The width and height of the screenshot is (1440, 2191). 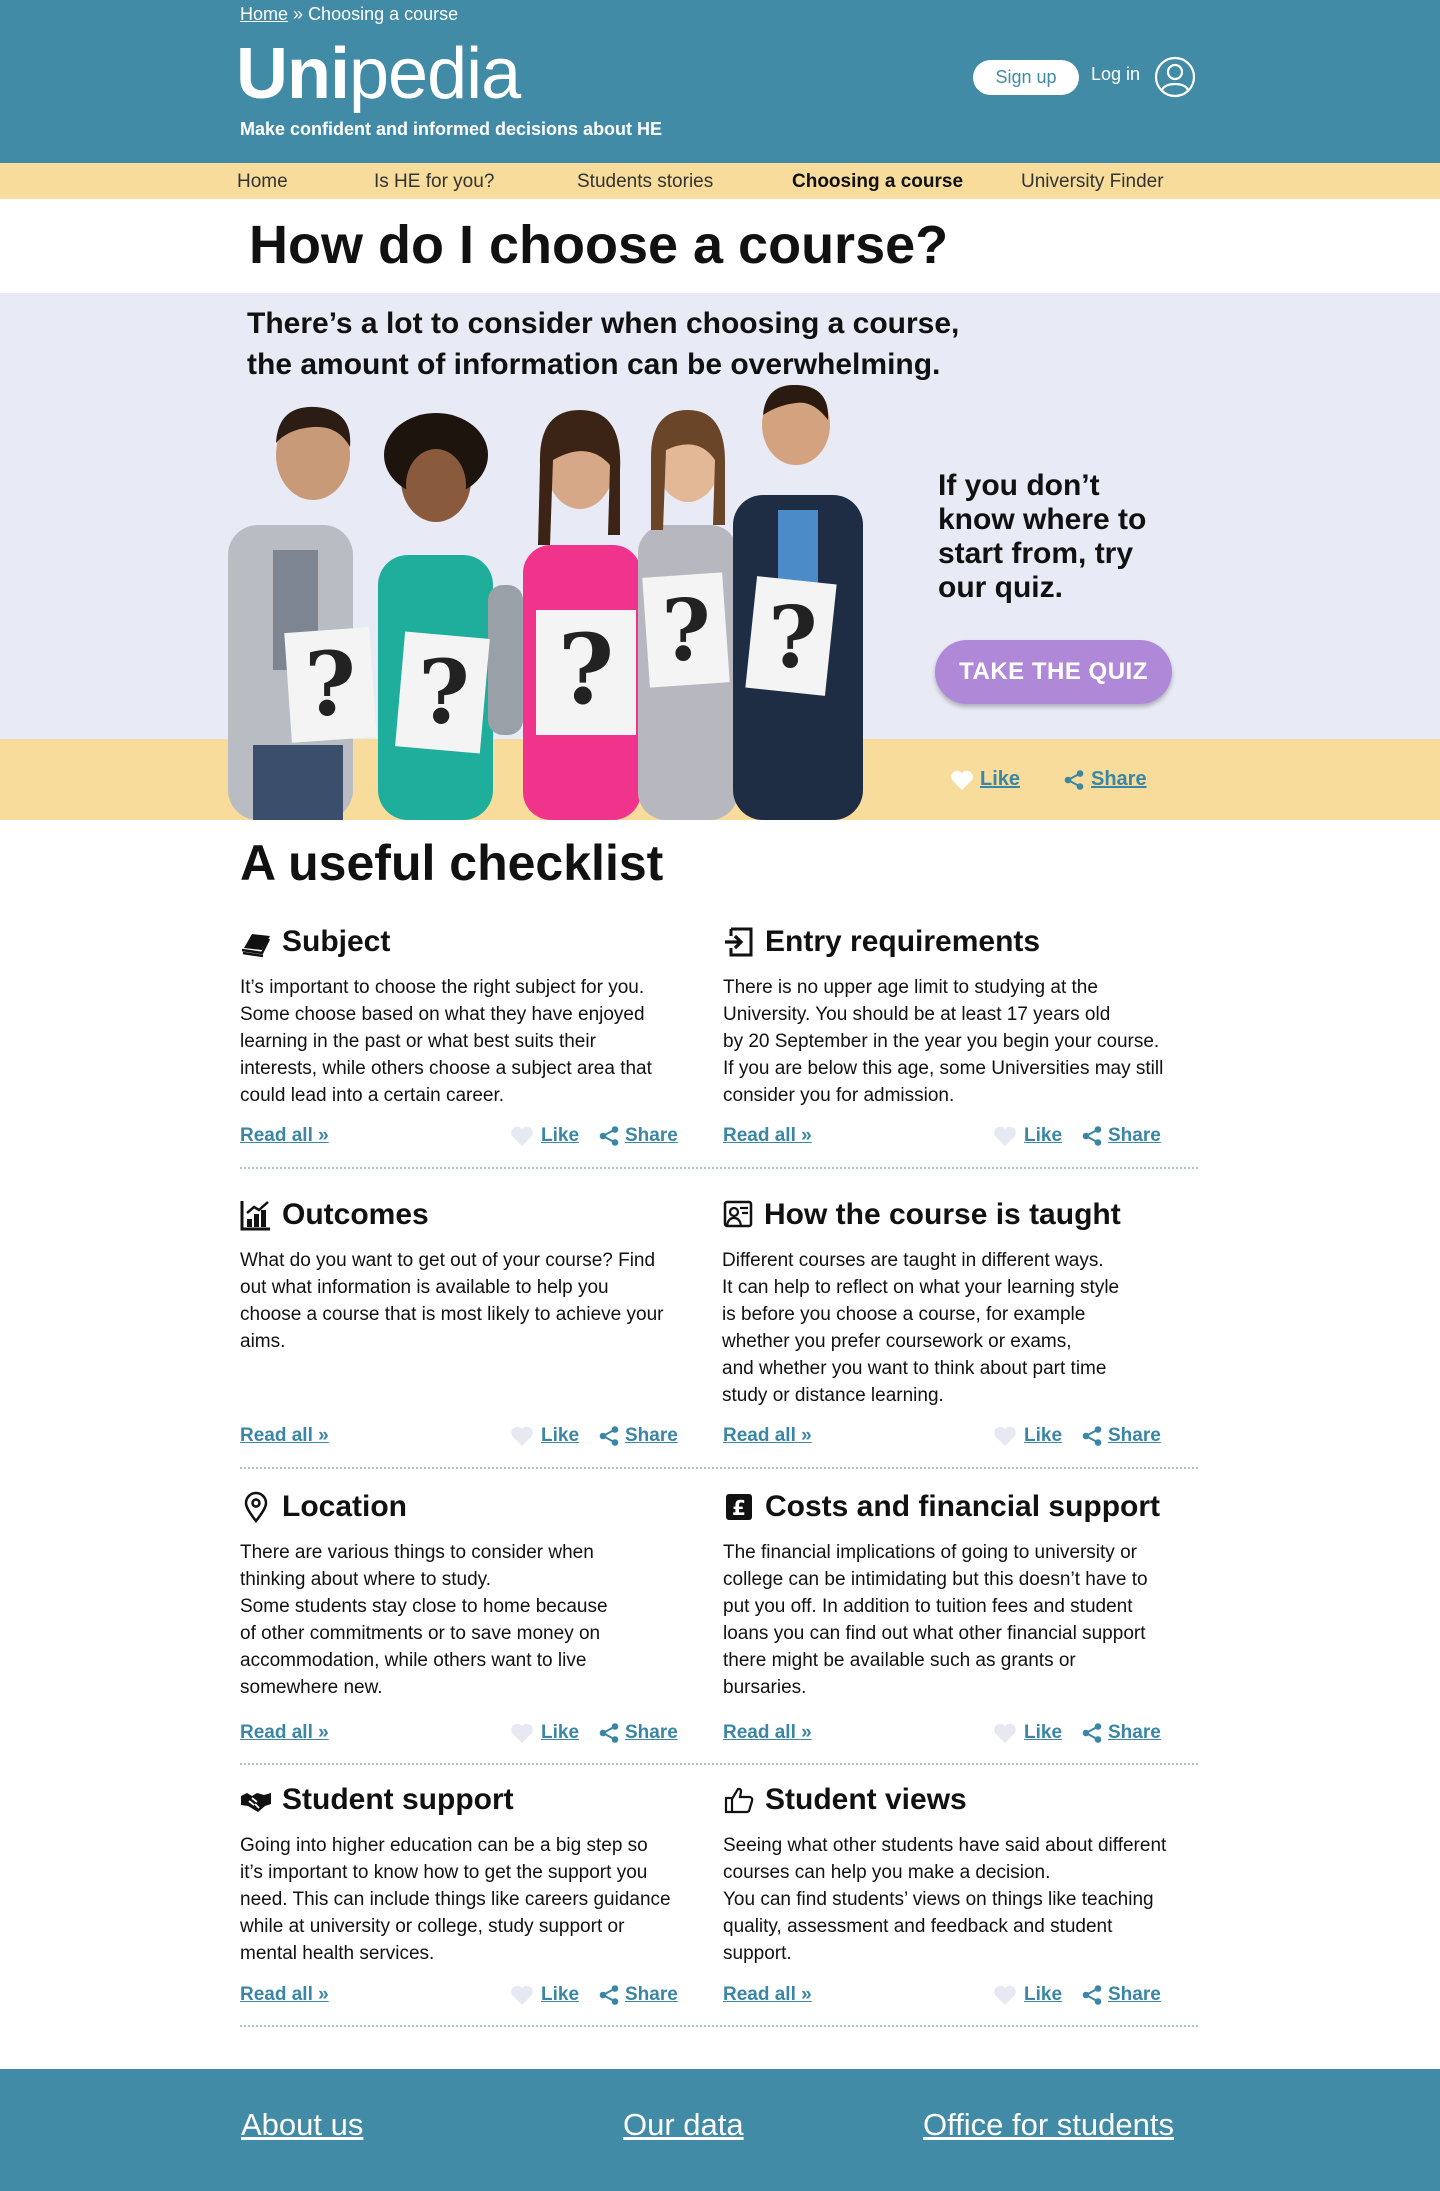 What do you see at coordinates (1026, 77) in the screenshot?
I see `sign-up-button: Sign up` at bounding box center [1026, 77].